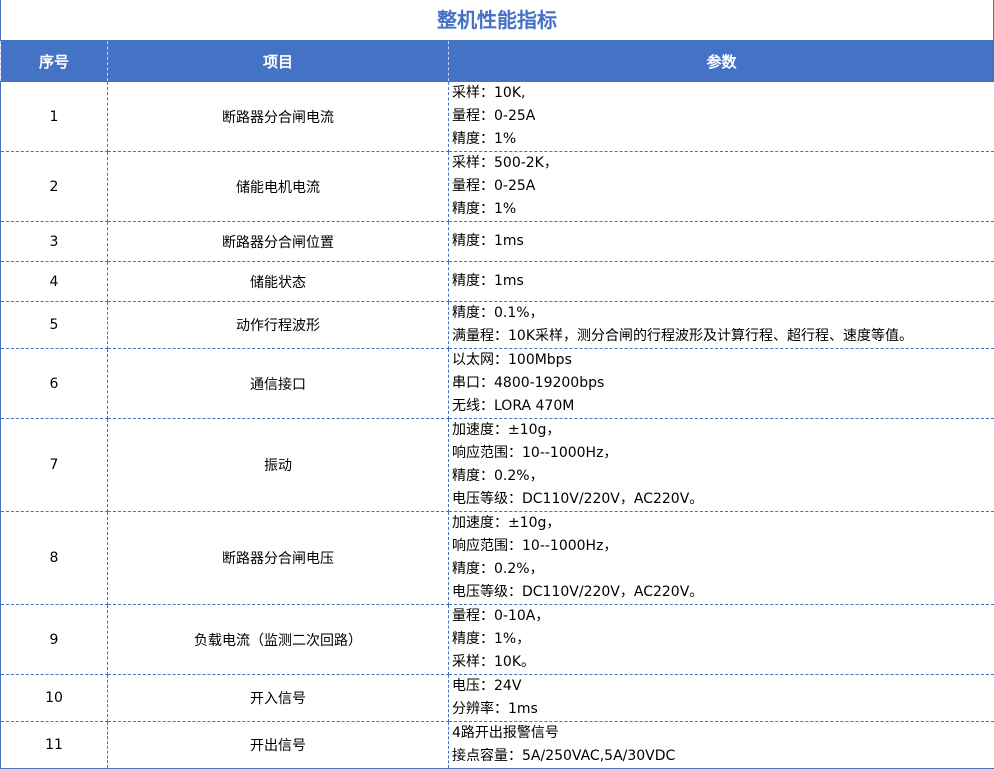 The height and width of the screenshot is (769, 994). Describe the element at coordinates (54, 117) in the screenshot. I see `row-number: 1` at that location.